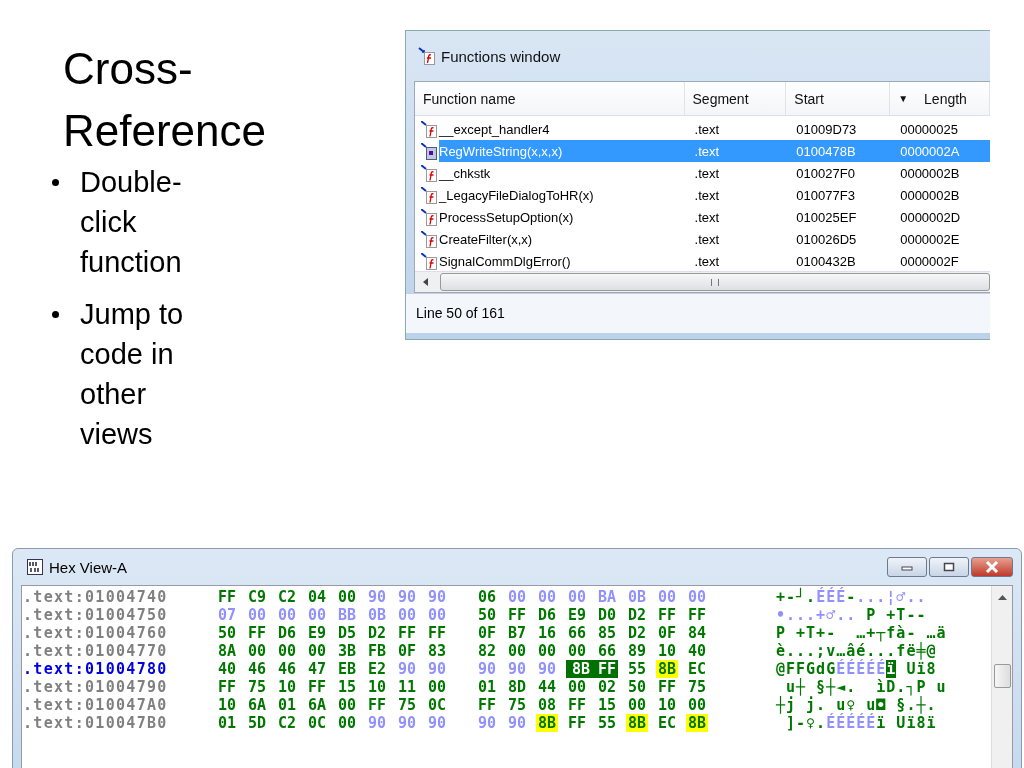  Describe the element at coordinates (702, 173) in the screenshot. I see `function-row: __chkstk .text 010027F0 0000002B` at that location.